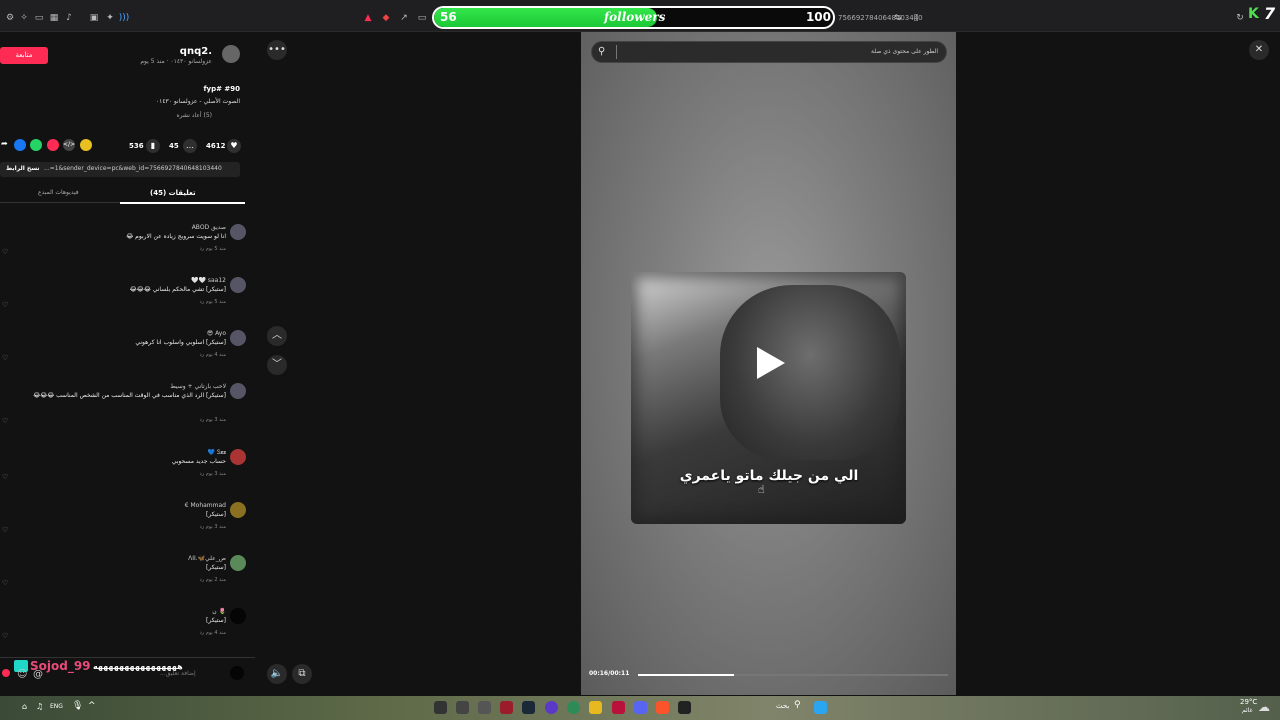 The width and height of the screenshot is (1280, 720). I want to click on reload-icon: ↻, so click(1240, 18).